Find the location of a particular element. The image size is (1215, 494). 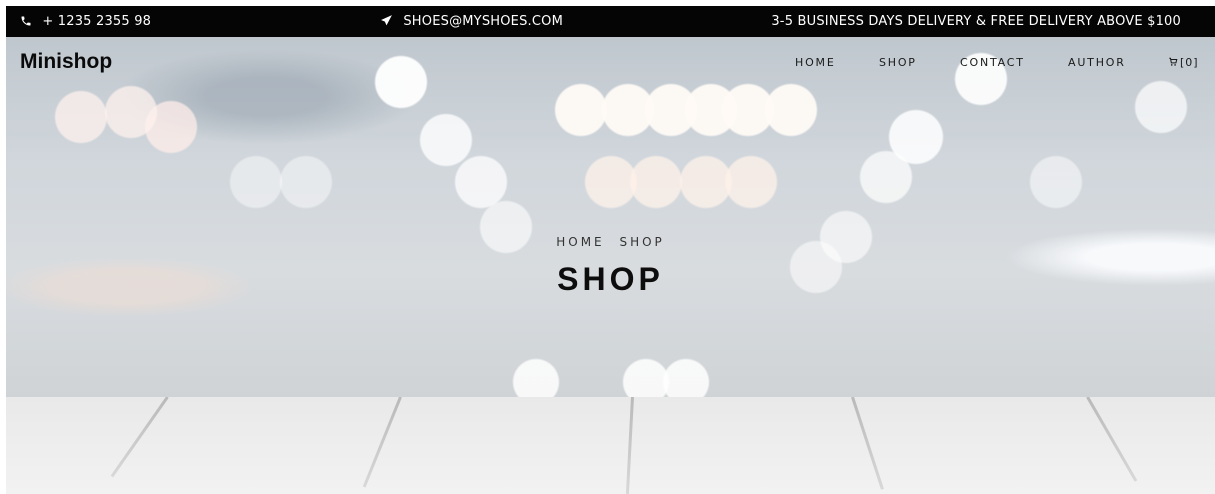

nav-author: AUTHOR is located at coordinates (1097, 62).